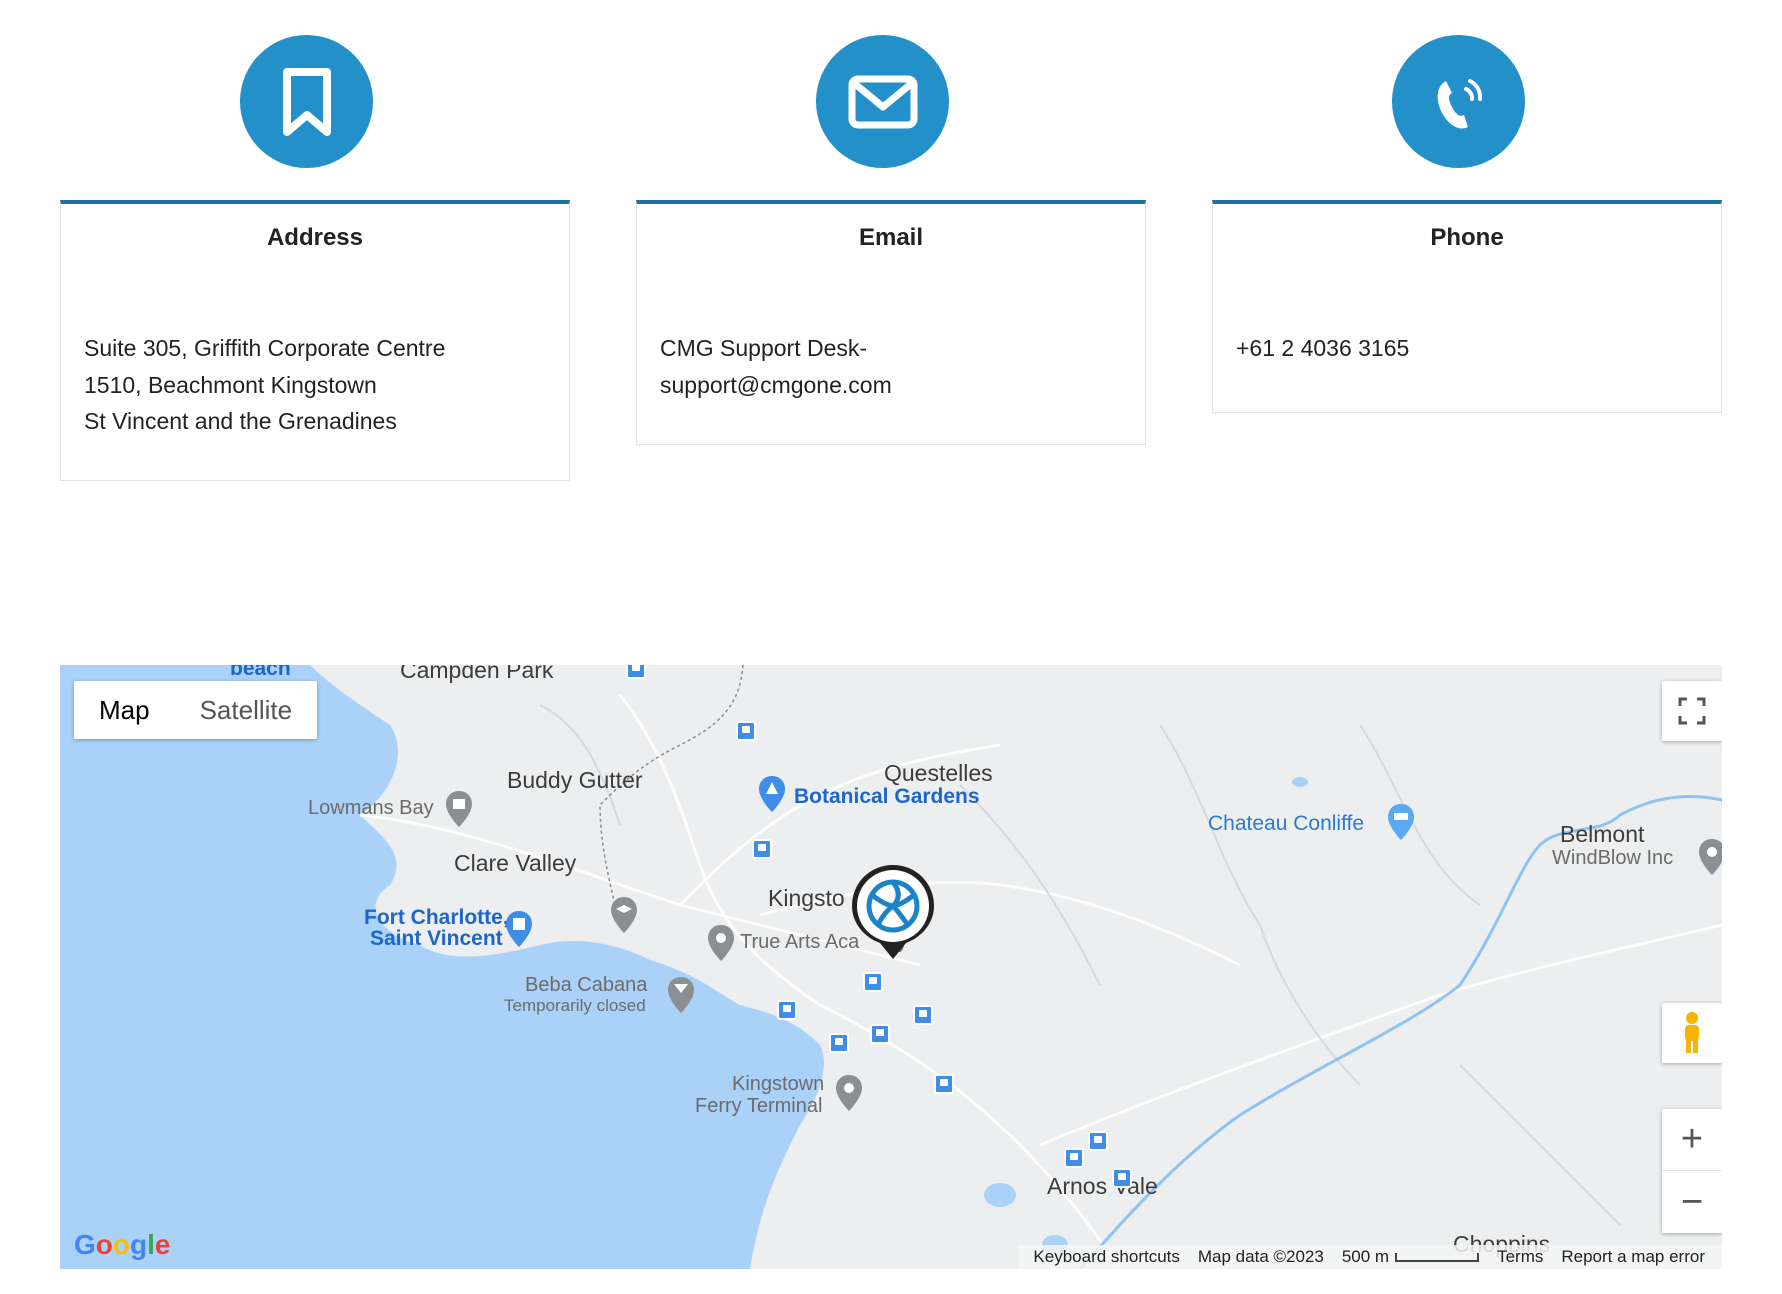 The width and height of the screenshot is (1782, 1294). I want to click on scale-indicator: 500 m, so click(1410, 1257).